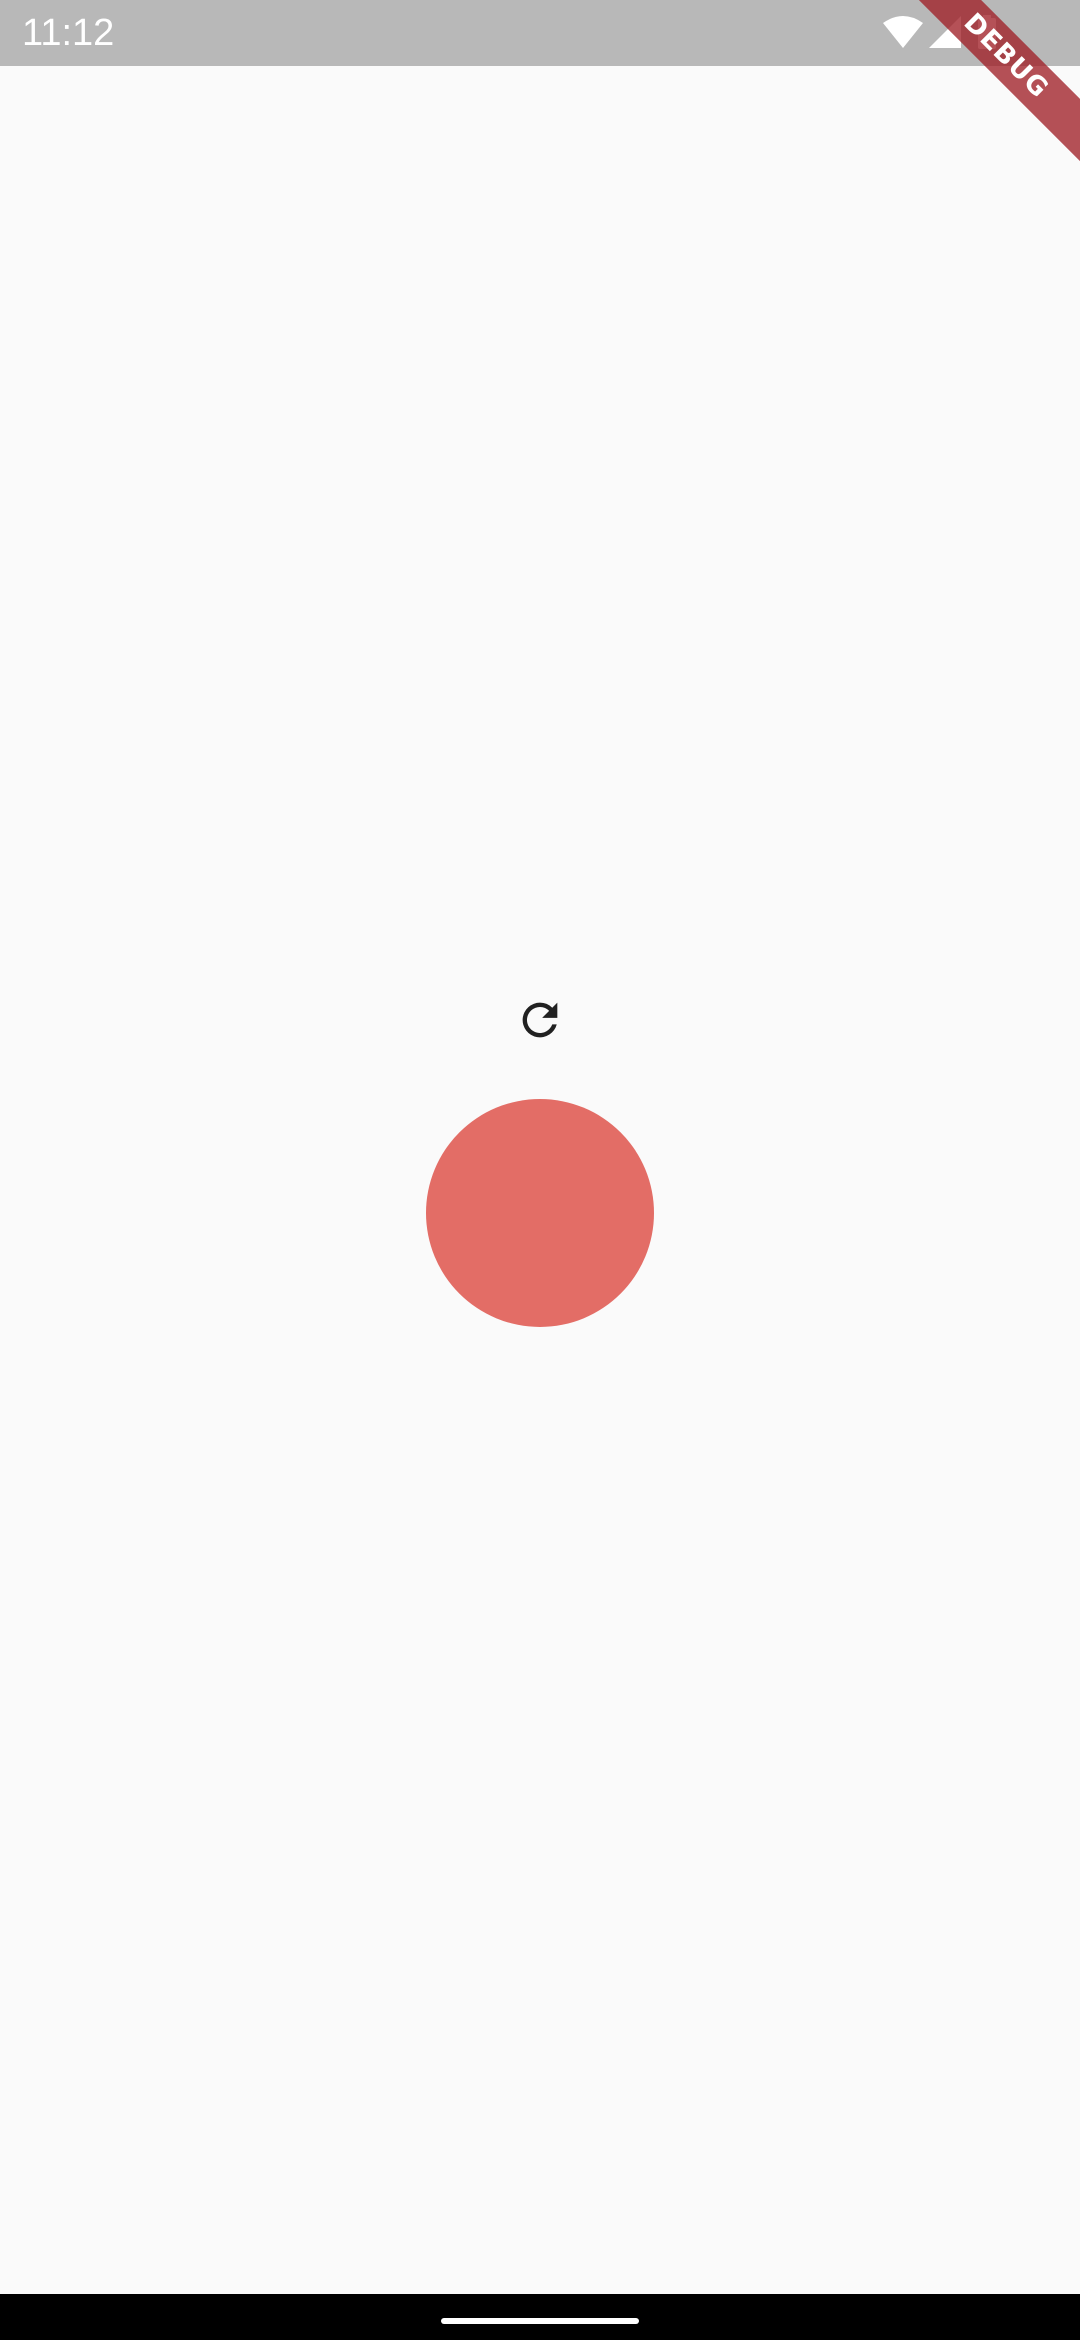 This screenshot has height=2340, width=1080. I want to click on battery-icon, so click(987, 32).